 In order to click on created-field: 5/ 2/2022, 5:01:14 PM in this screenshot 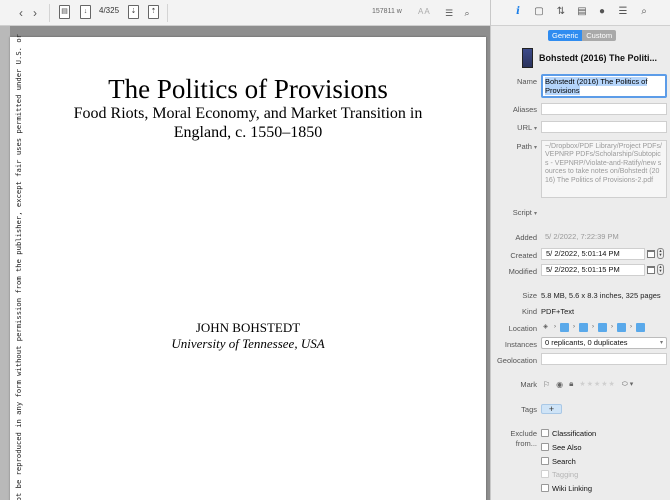, I will do `click(593, 254)`.